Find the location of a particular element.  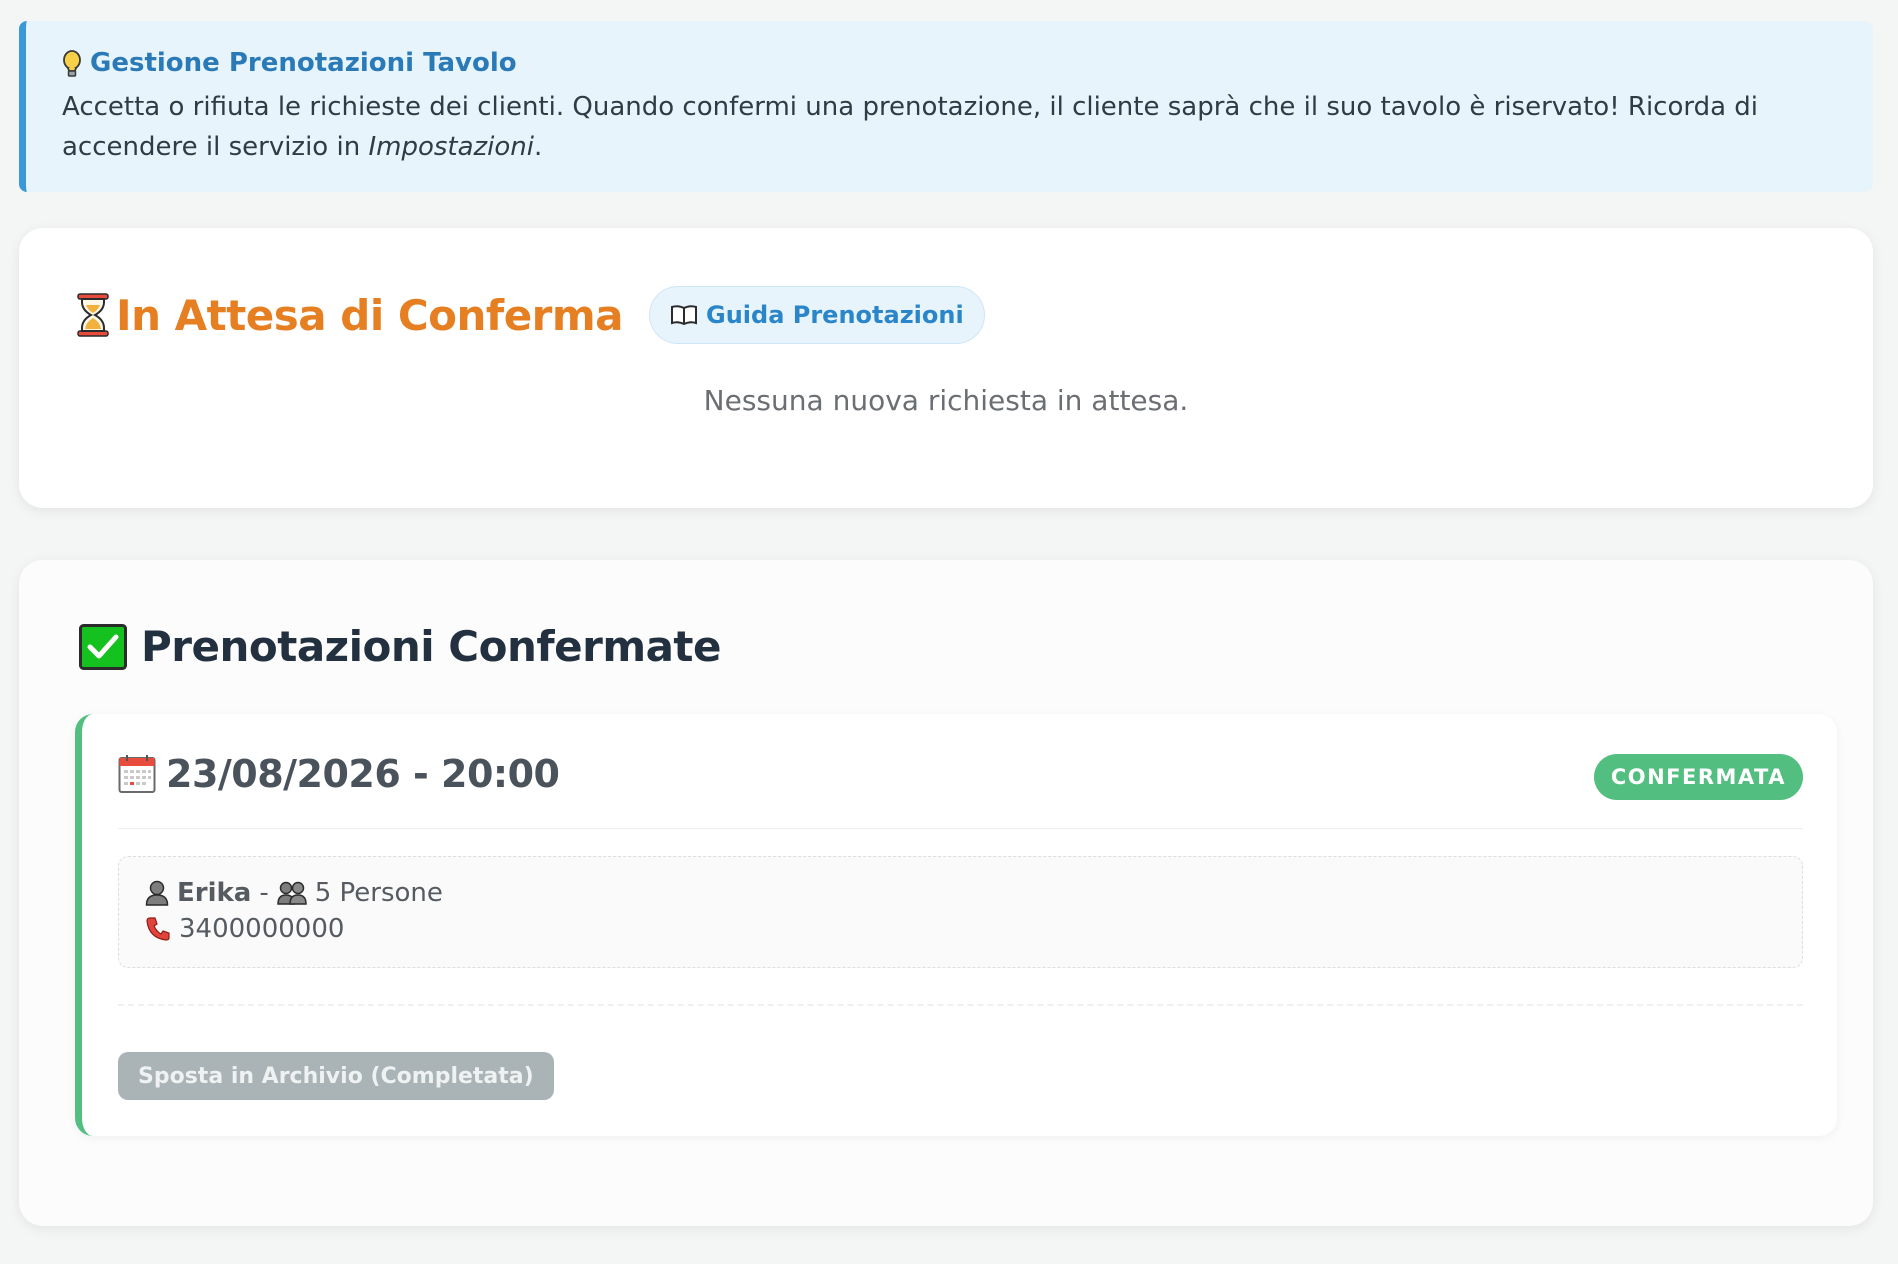

client-line: Erika - 5 Persone is located at coordinates (960, 893).